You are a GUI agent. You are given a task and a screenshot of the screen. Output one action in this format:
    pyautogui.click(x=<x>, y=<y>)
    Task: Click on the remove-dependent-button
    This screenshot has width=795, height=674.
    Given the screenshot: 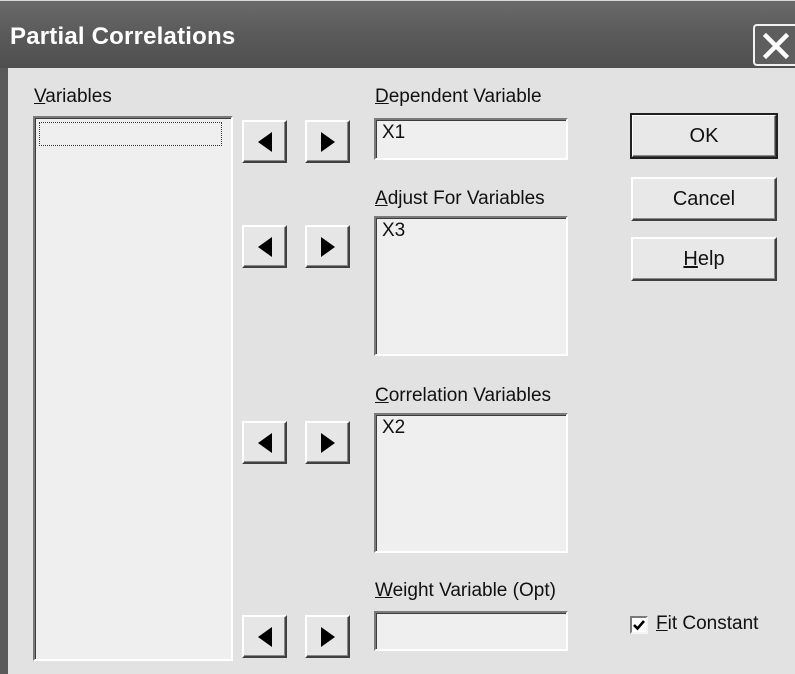 What is the action you would take?
    pyautogui.click(x=264, y=141)
    